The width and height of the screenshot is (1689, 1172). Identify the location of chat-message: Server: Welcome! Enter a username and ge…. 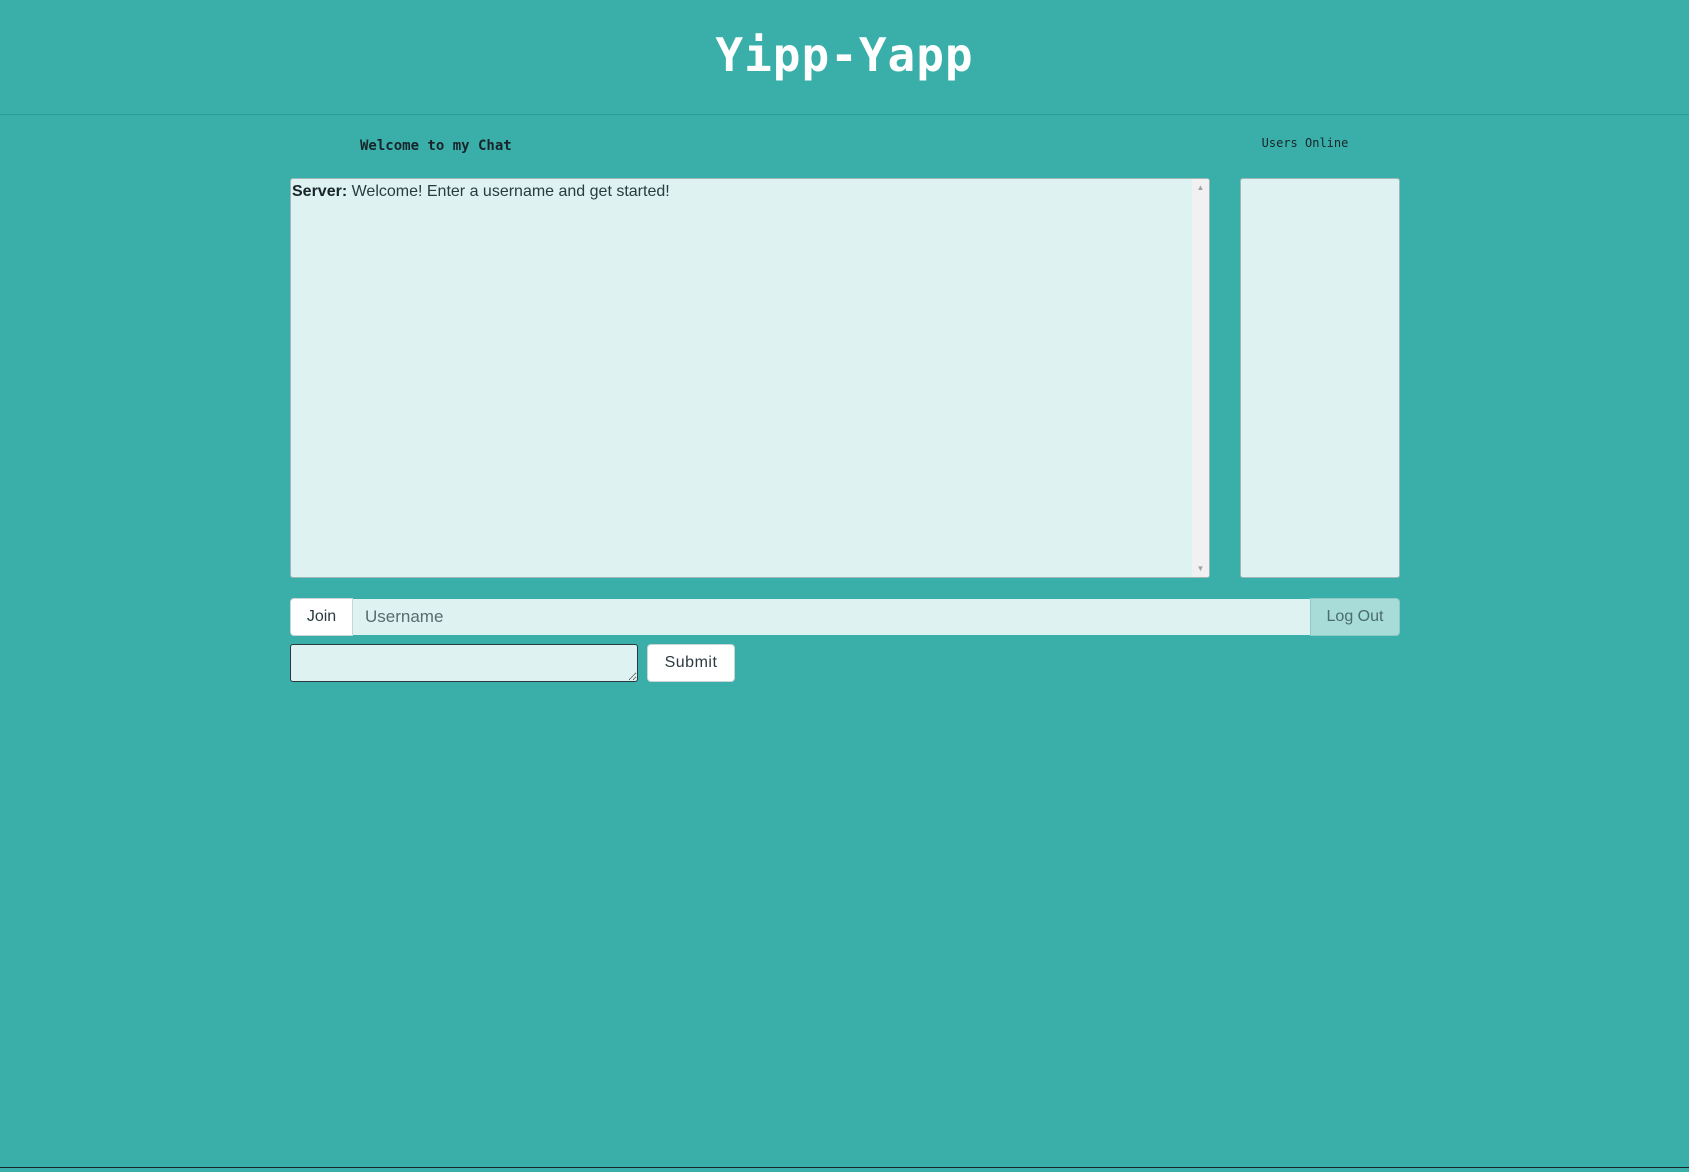
(741, 192).